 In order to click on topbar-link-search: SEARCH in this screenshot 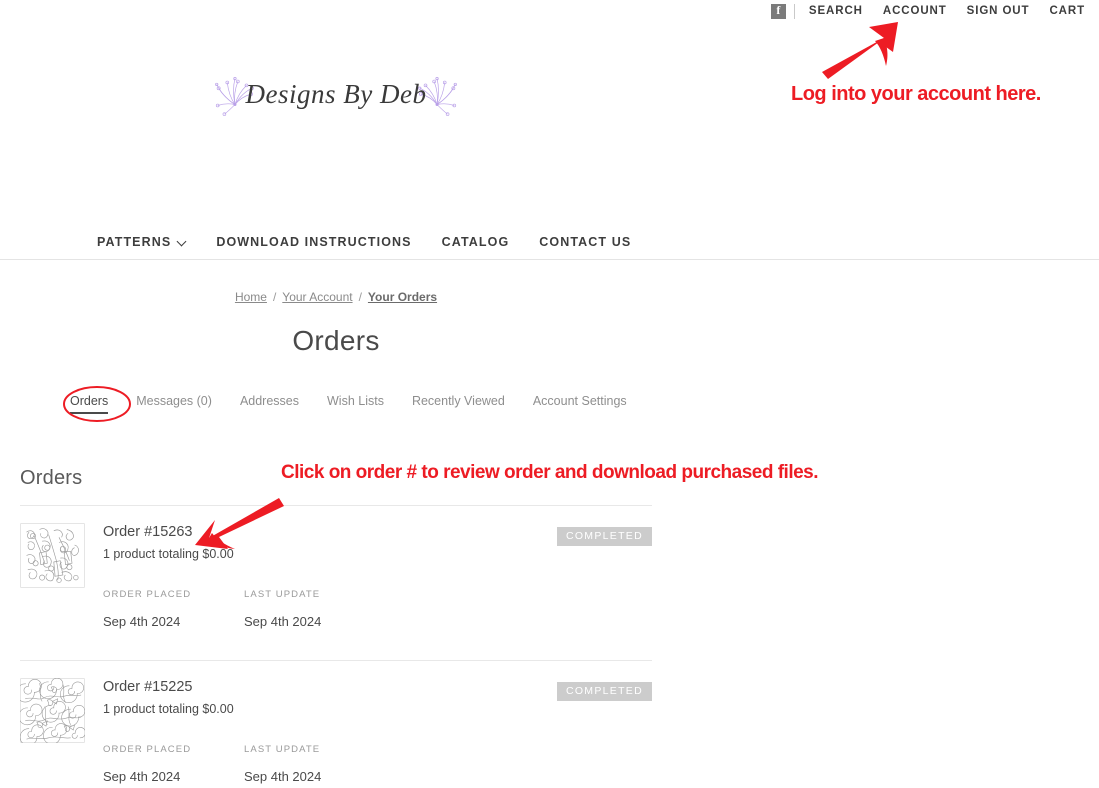, I will do `click(836, 11)`.